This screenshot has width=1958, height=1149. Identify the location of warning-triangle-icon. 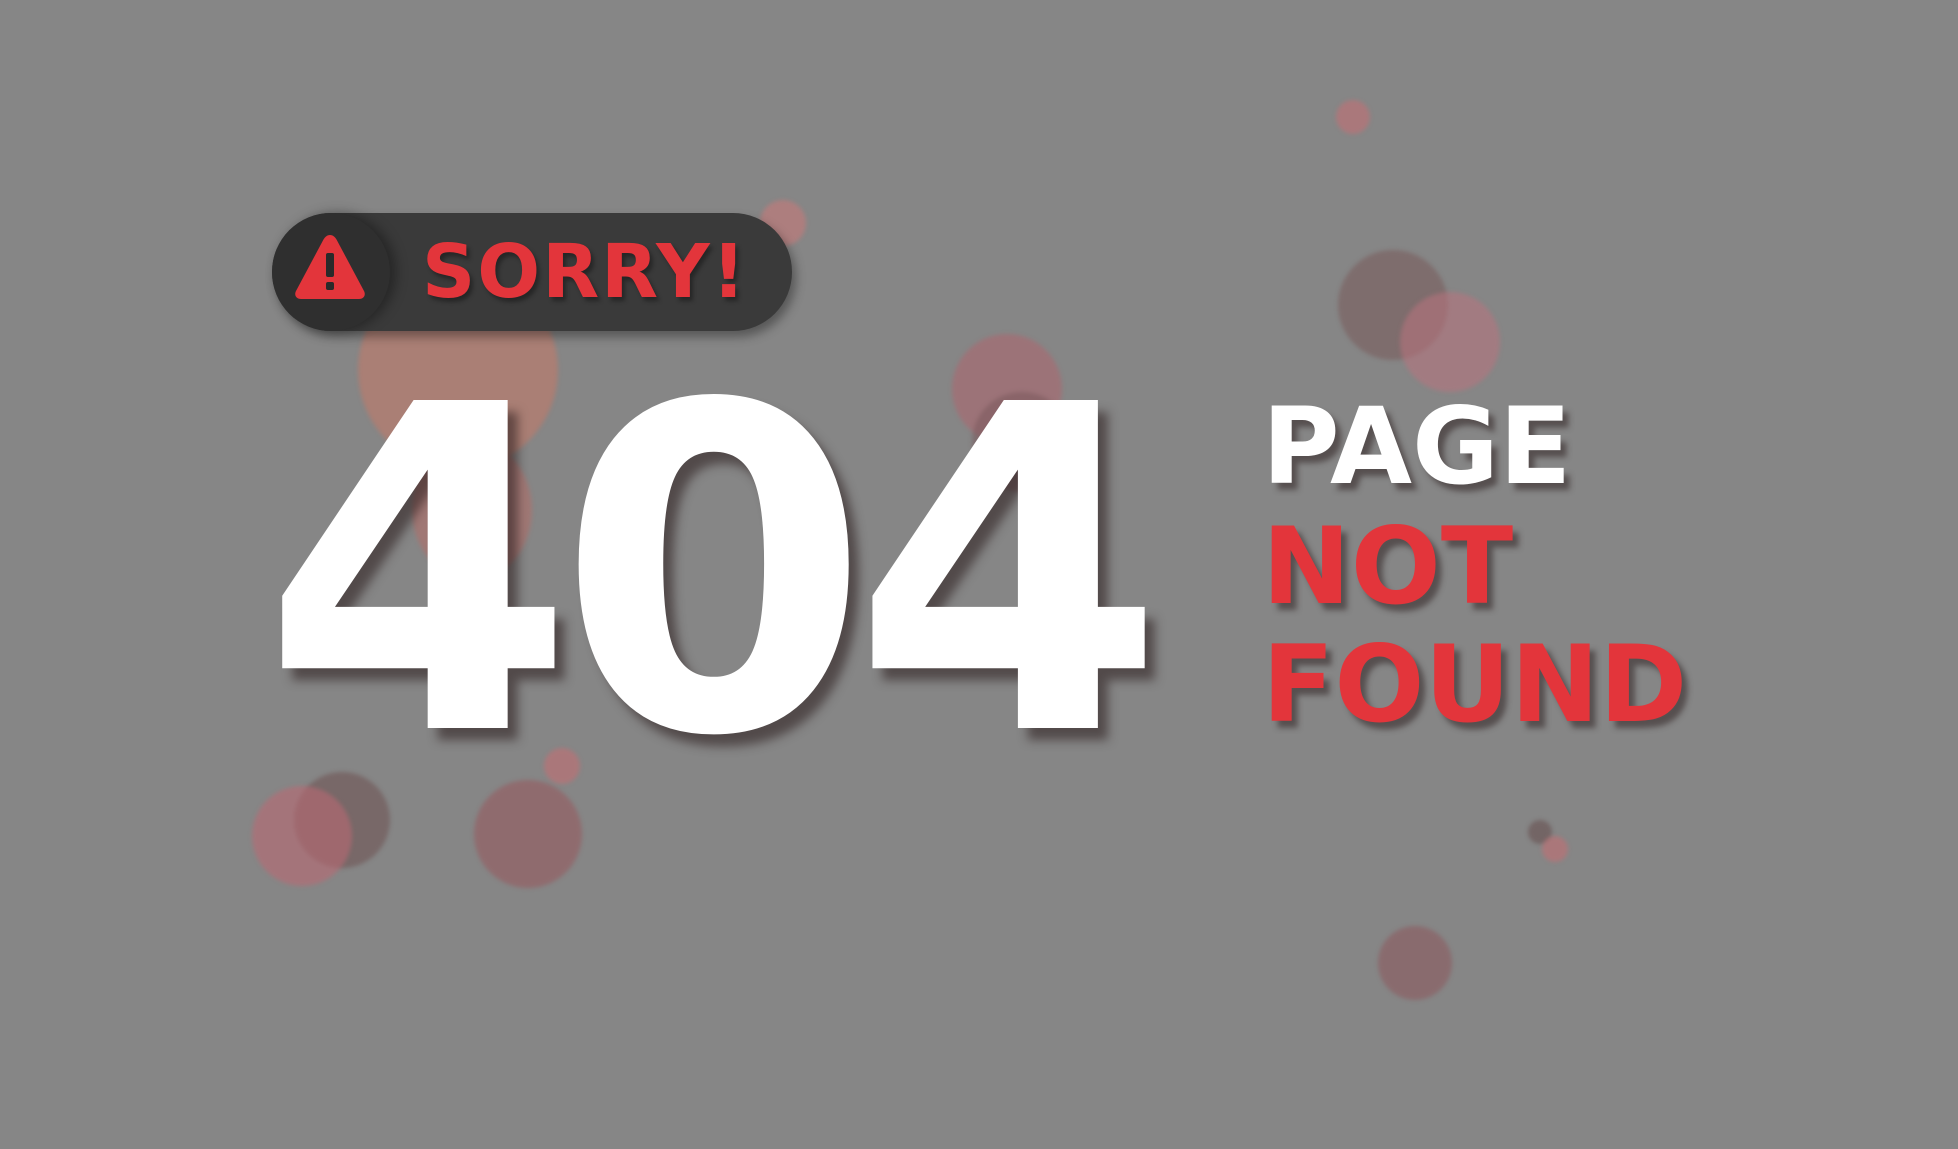
(330, 267).